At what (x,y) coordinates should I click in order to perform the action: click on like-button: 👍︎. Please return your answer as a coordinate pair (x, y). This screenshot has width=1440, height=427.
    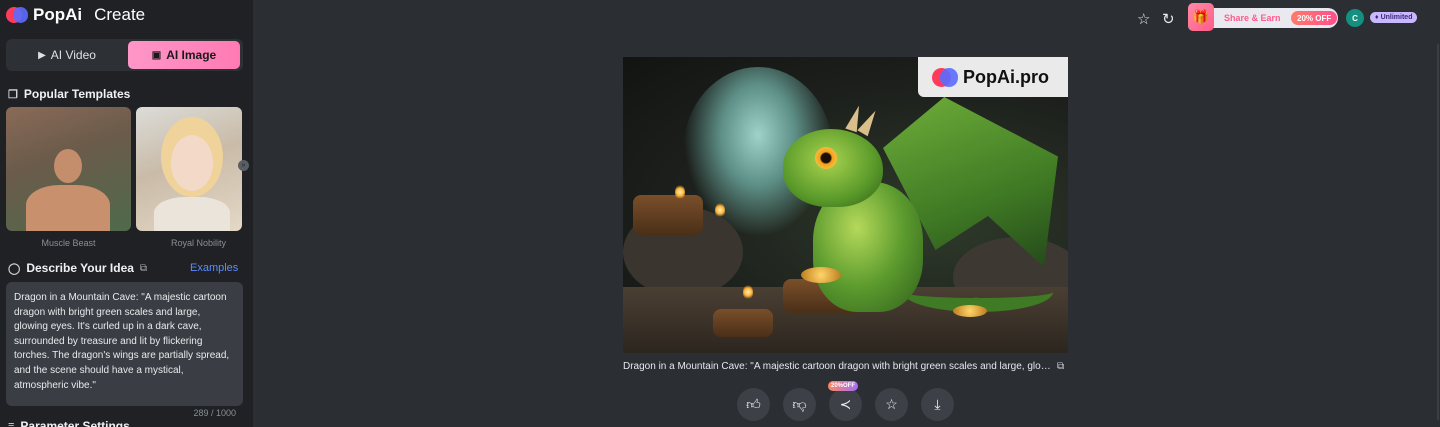
    Looking at the image, I should click on (753, 404).